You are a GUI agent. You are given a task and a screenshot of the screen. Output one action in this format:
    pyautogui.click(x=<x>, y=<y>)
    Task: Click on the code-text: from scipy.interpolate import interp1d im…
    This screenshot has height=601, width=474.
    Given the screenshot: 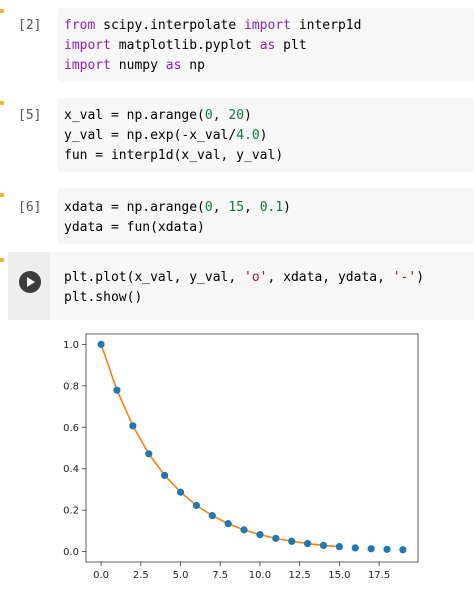 What is the action you would take?
    pyautogui.click(x=212, y=46)
    